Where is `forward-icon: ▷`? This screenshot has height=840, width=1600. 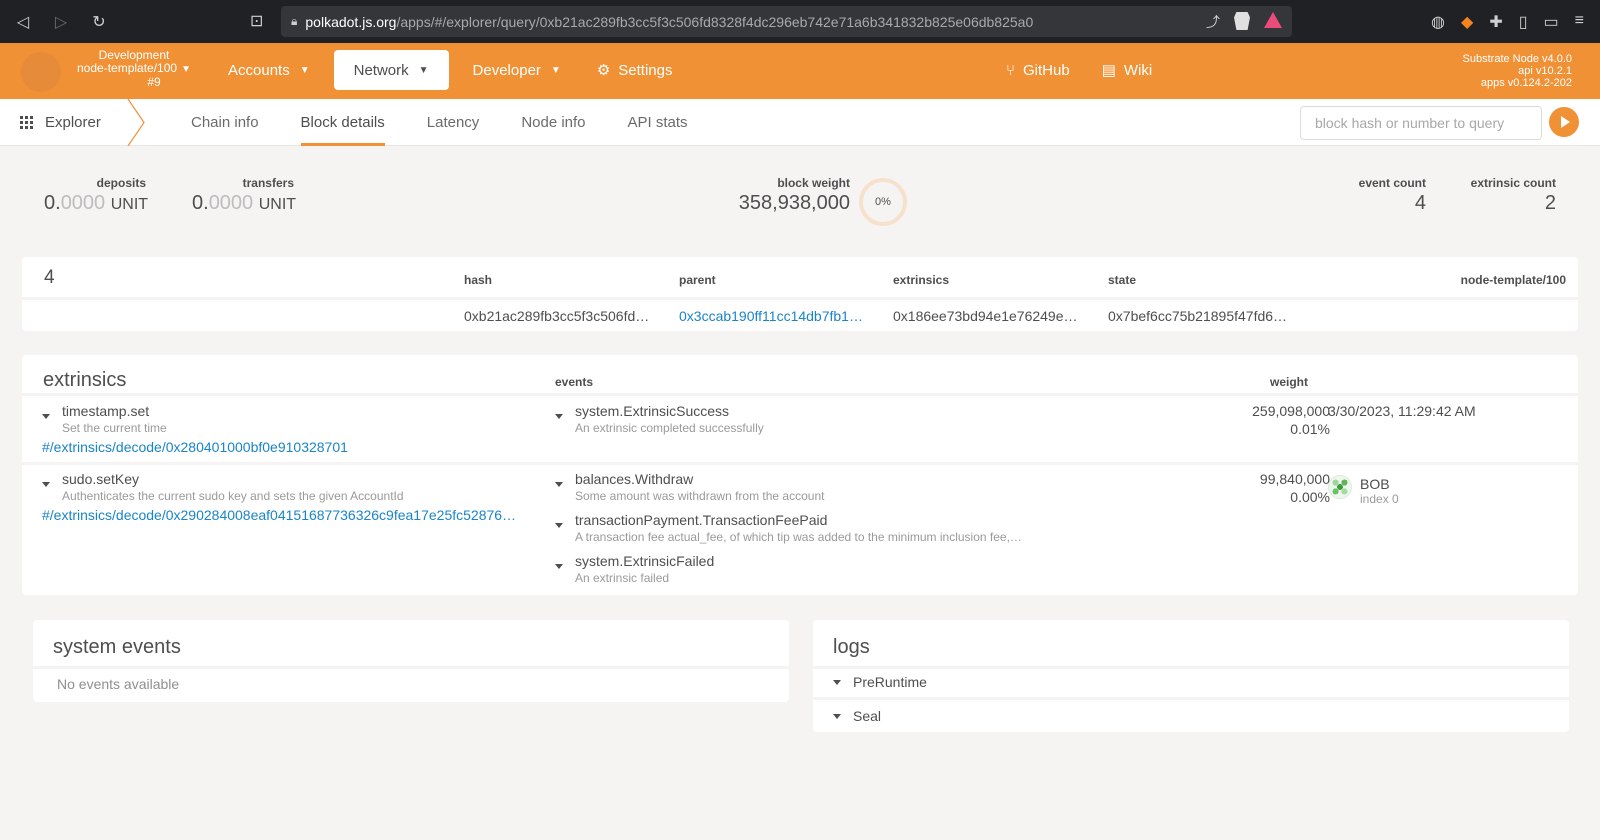
forward-icon: ▷ is located at coordinates (61, 22).